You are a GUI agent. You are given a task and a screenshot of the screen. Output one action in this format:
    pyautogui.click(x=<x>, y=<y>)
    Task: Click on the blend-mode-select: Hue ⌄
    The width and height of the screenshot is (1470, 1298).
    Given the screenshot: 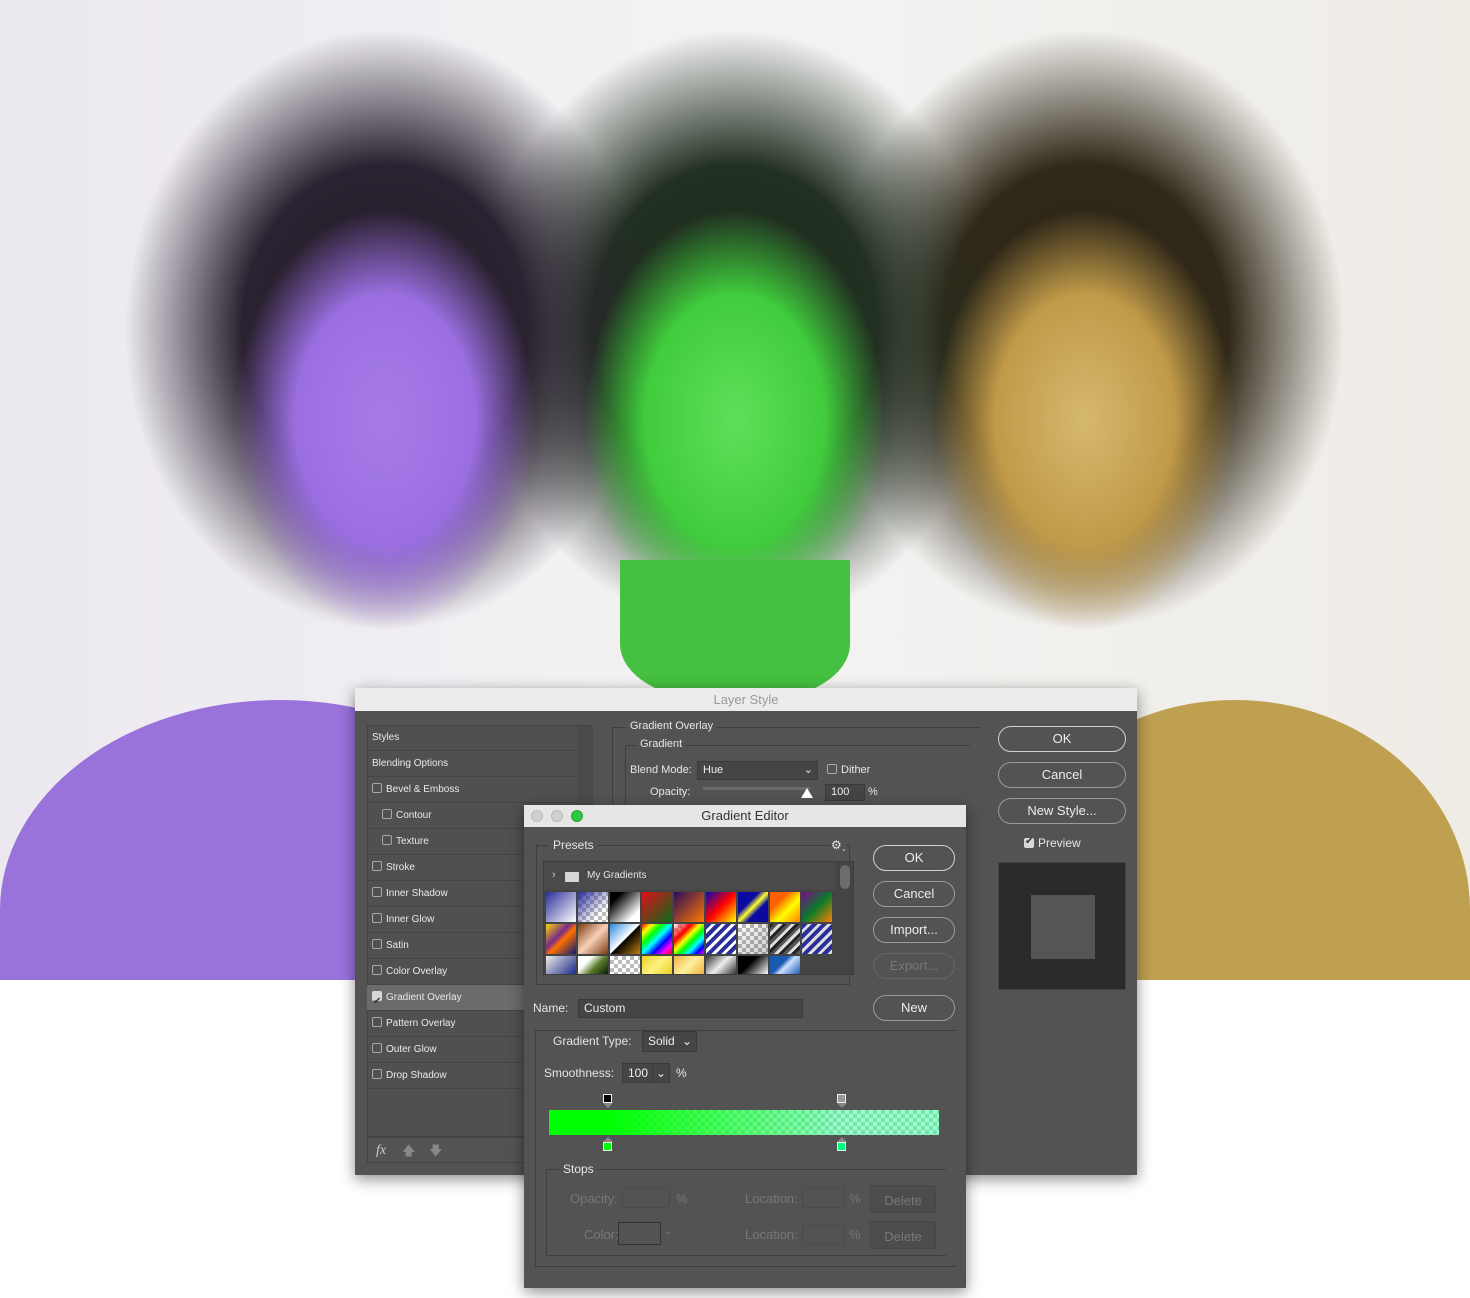 What is the action you would take?
    pyautogui.click(x=757, y=770)
    